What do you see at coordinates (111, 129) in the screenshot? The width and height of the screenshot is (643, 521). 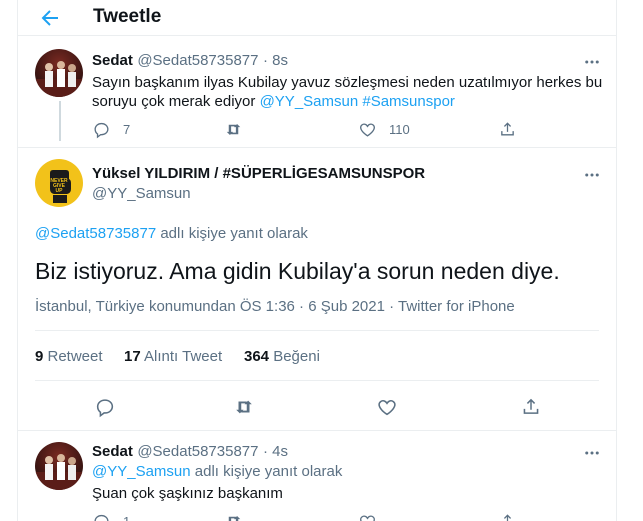 I see `reply-button: 7` at bounding box center [111, 129].